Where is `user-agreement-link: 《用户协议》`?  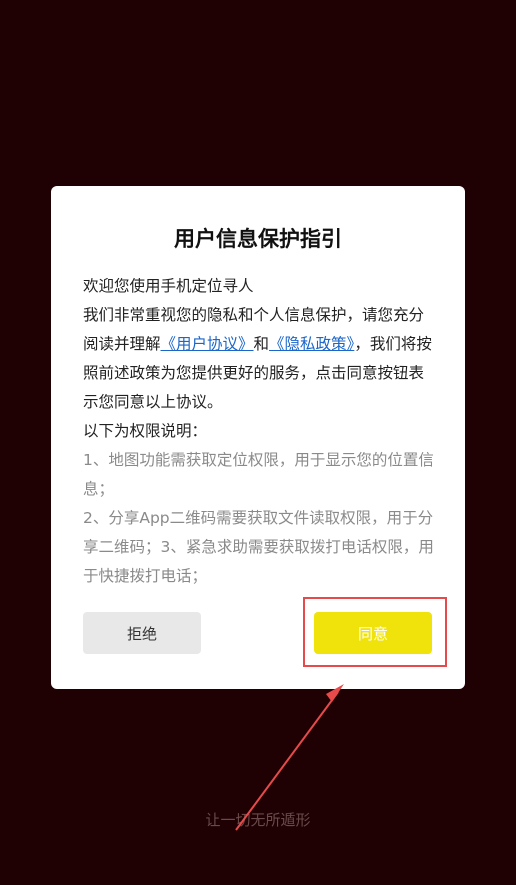 user-agreement-link: 《用户协议》 is located at coordinates (207, 344).